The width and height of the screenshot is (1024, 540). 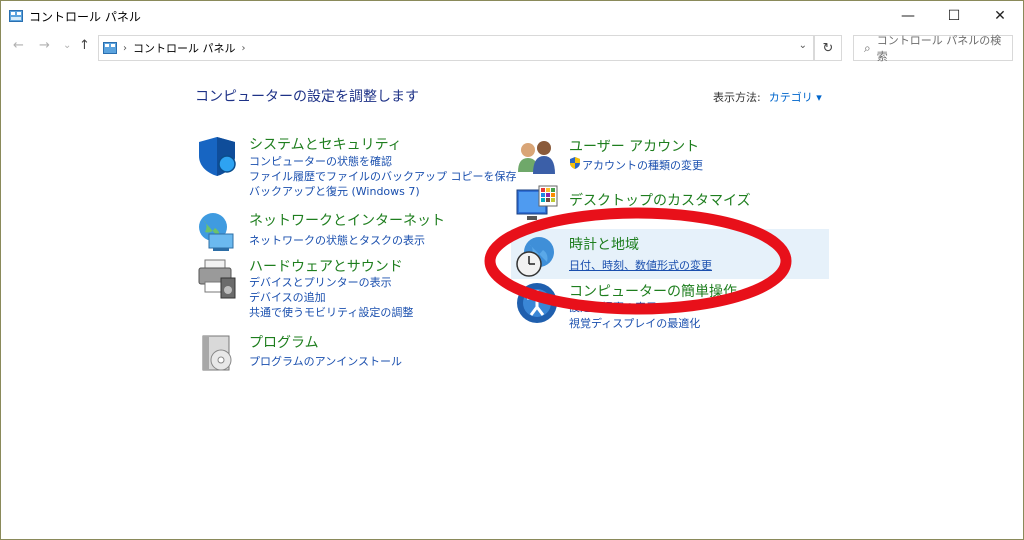 What do you see at coordinates (660, 200) in the screenshot?
I see `category-title-desktop-customization: デスクトップのカスタマイズ` at bounding box center [660, 200].